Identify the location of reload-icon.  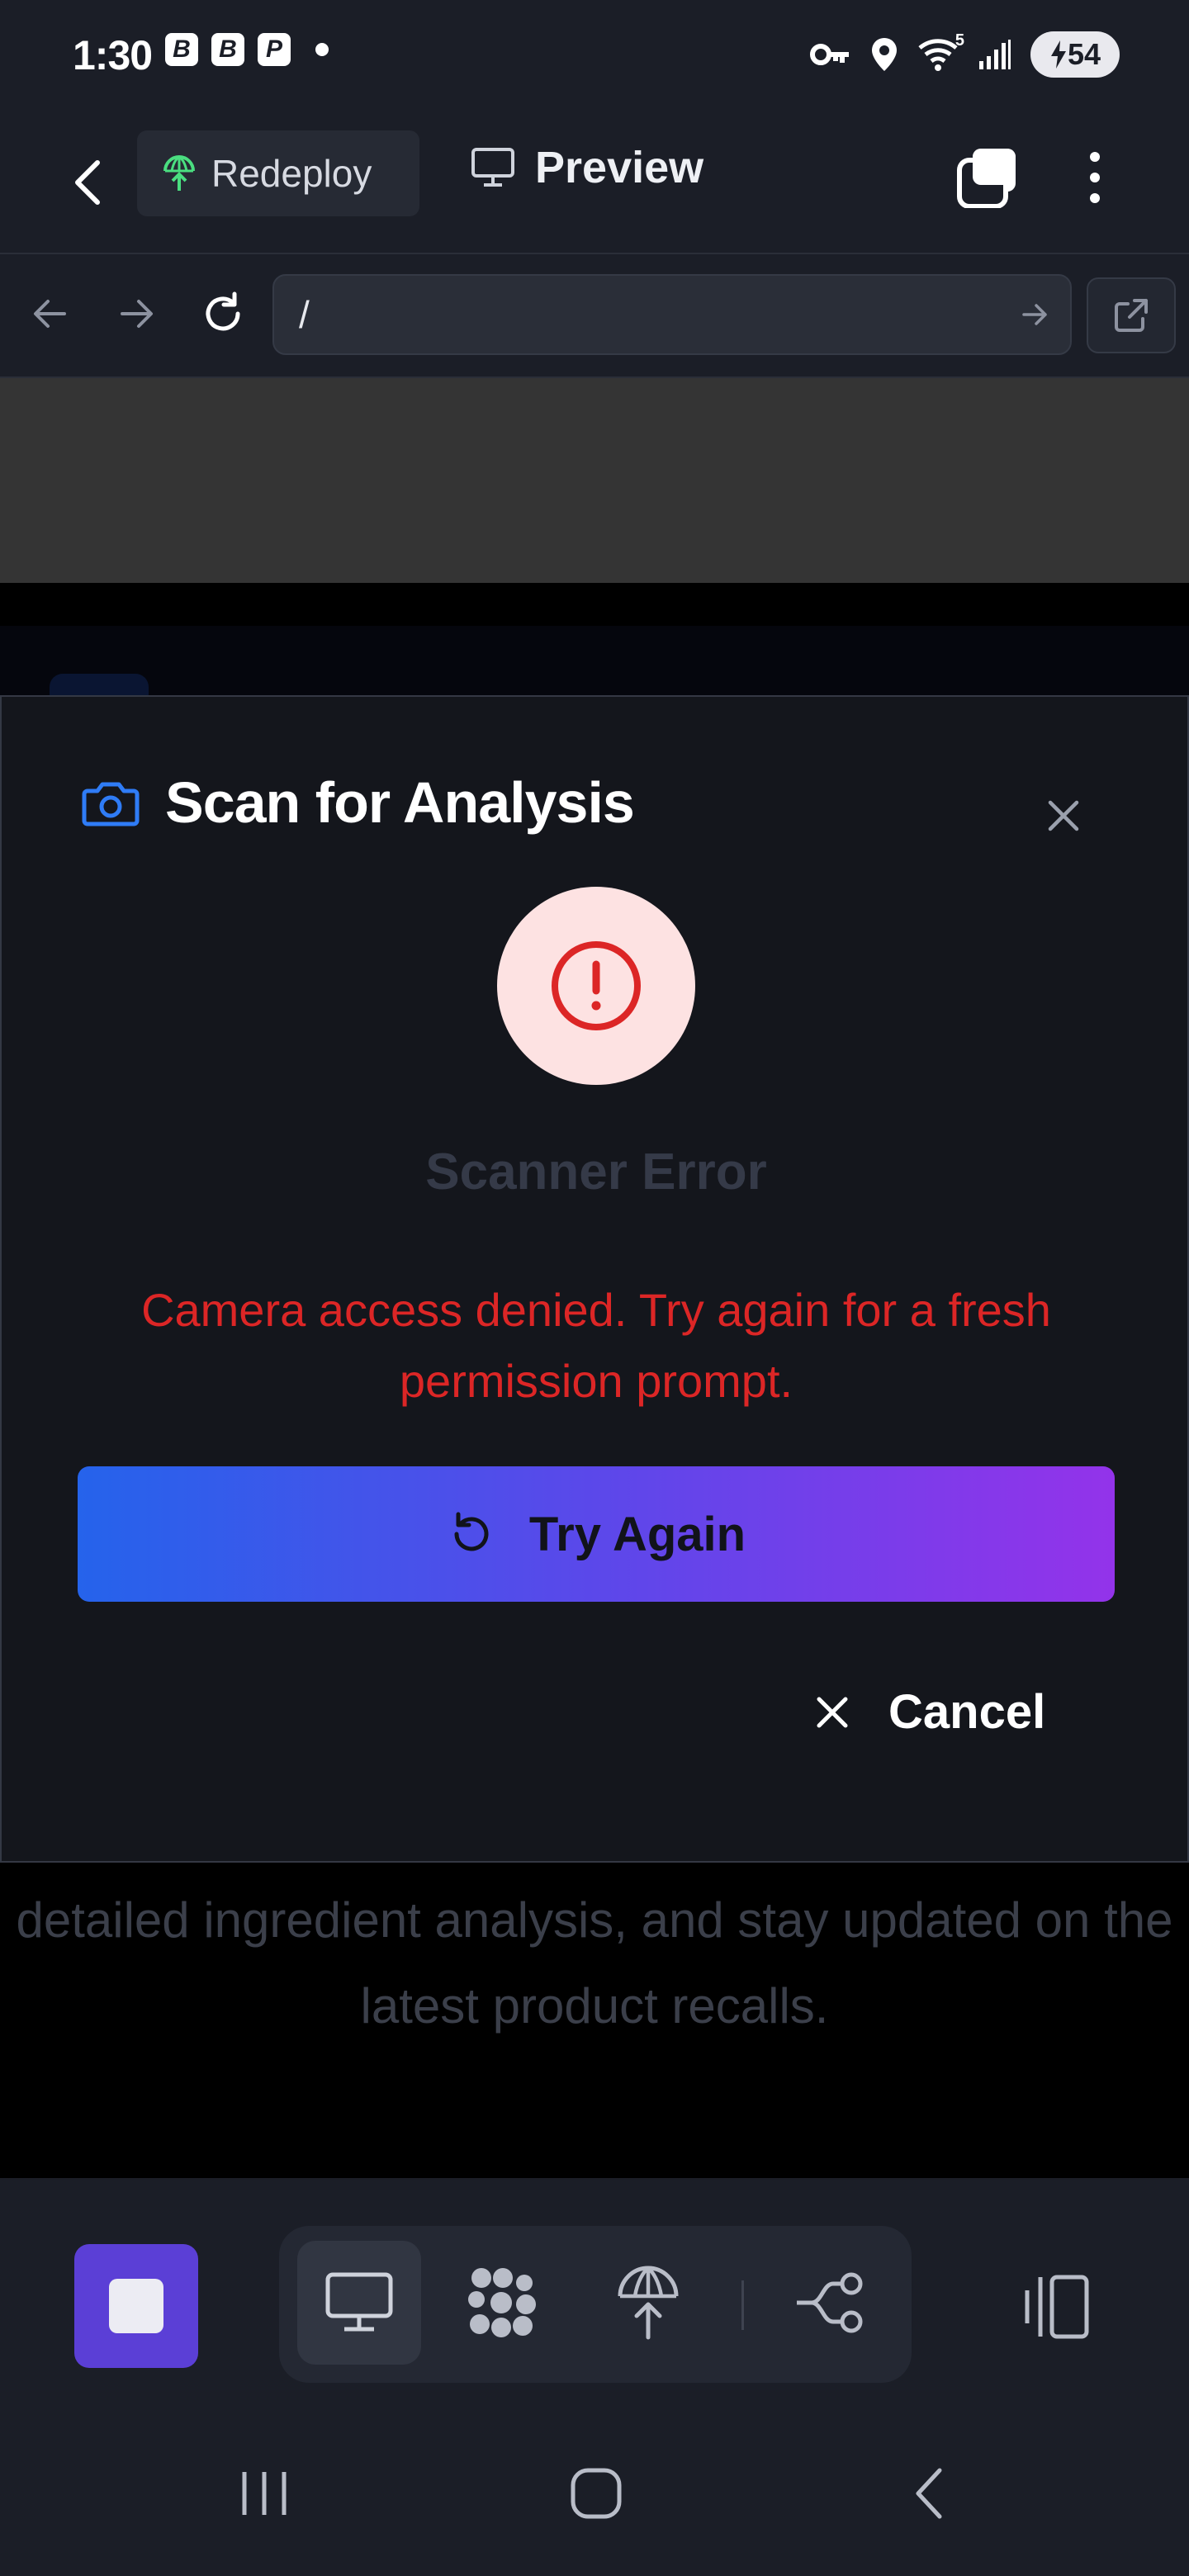
(223, 311).